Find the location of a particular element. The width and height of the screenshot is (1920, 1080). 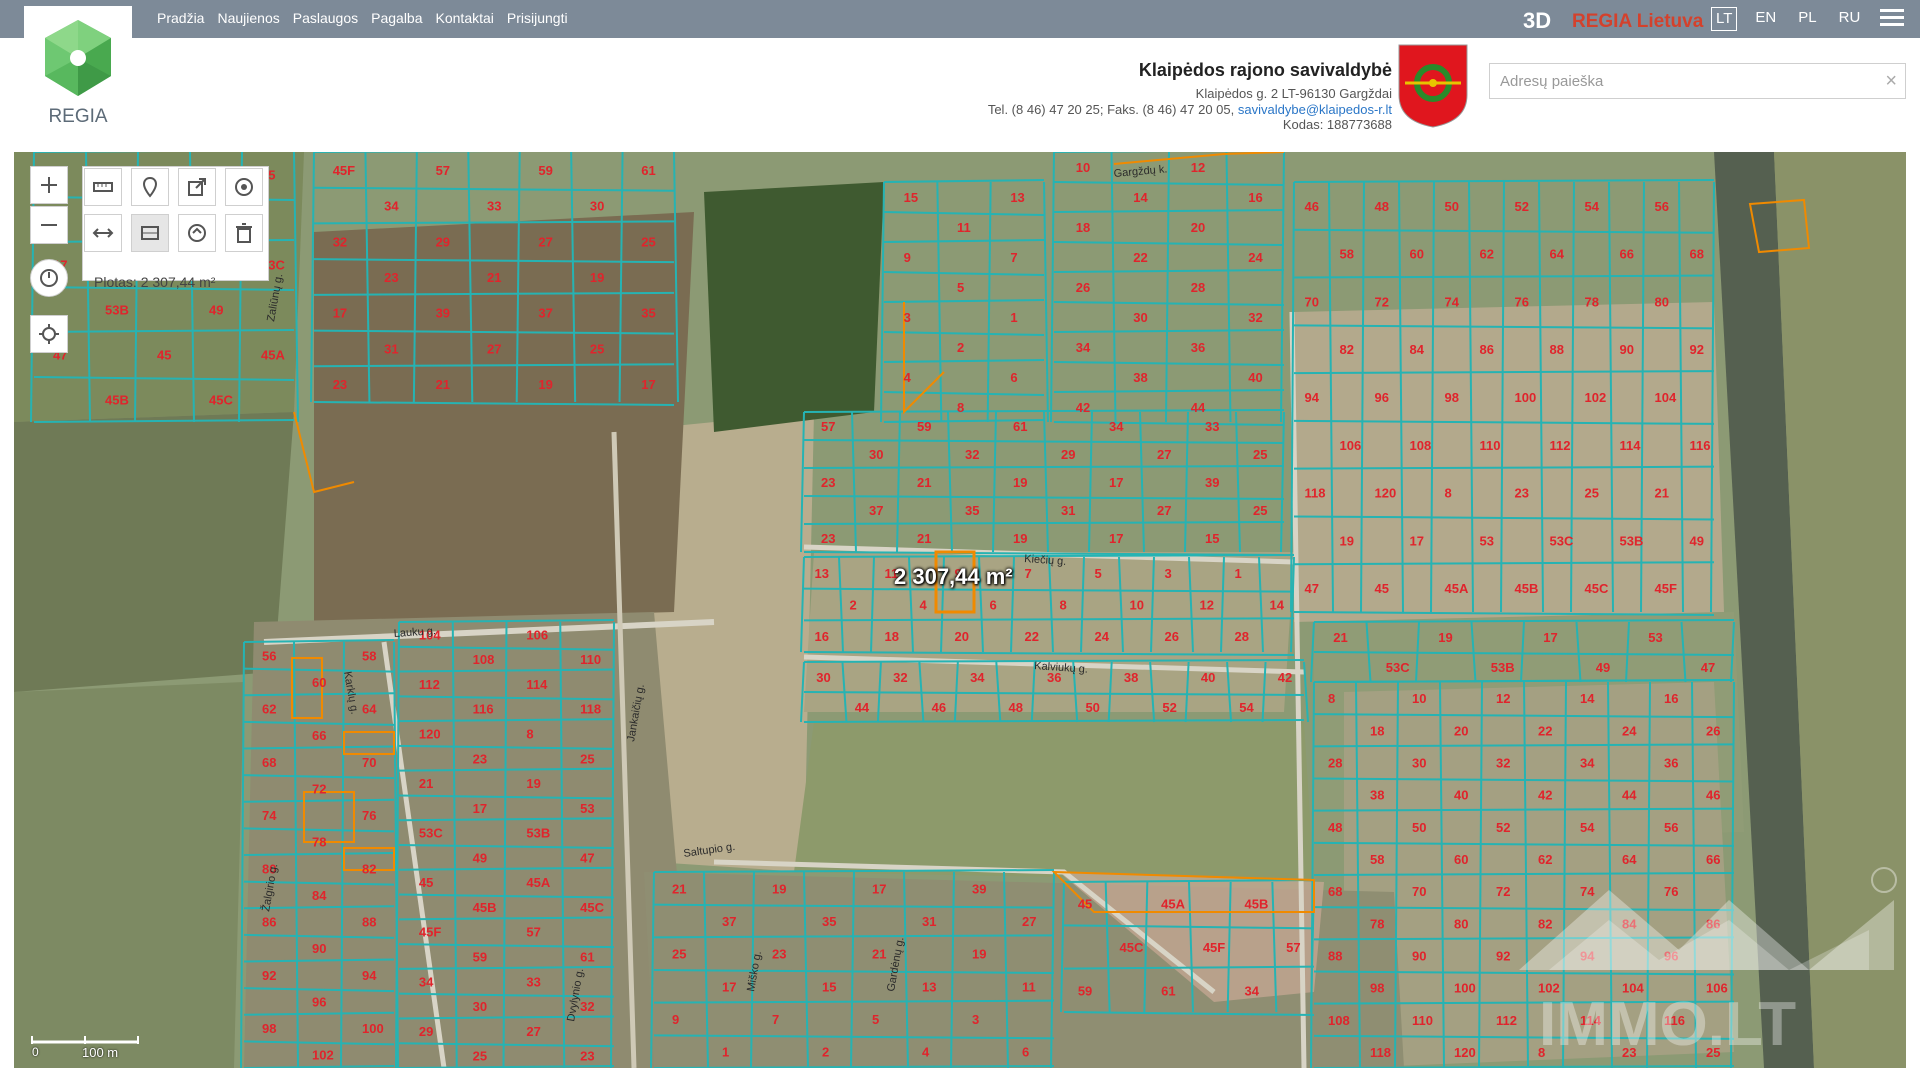

parcel-number: 20 is located at coordinates (1198, 227).